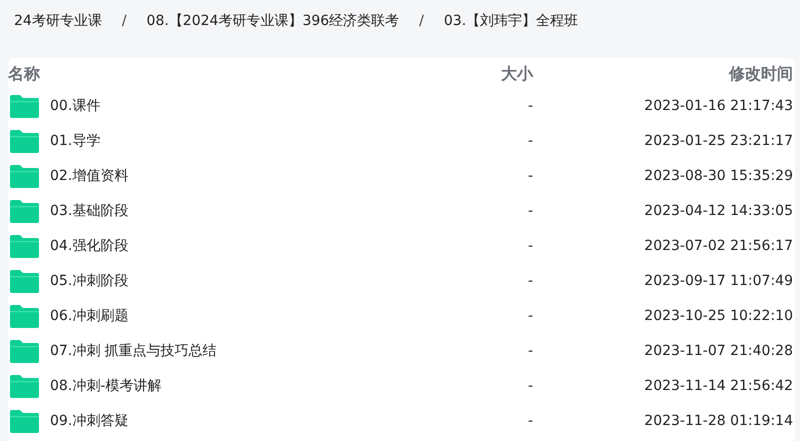  Describe the element at coordinates (718, 350) in the screenshot. I see `modified-time-cell: 2023-11-07 21:40:28` at that location.